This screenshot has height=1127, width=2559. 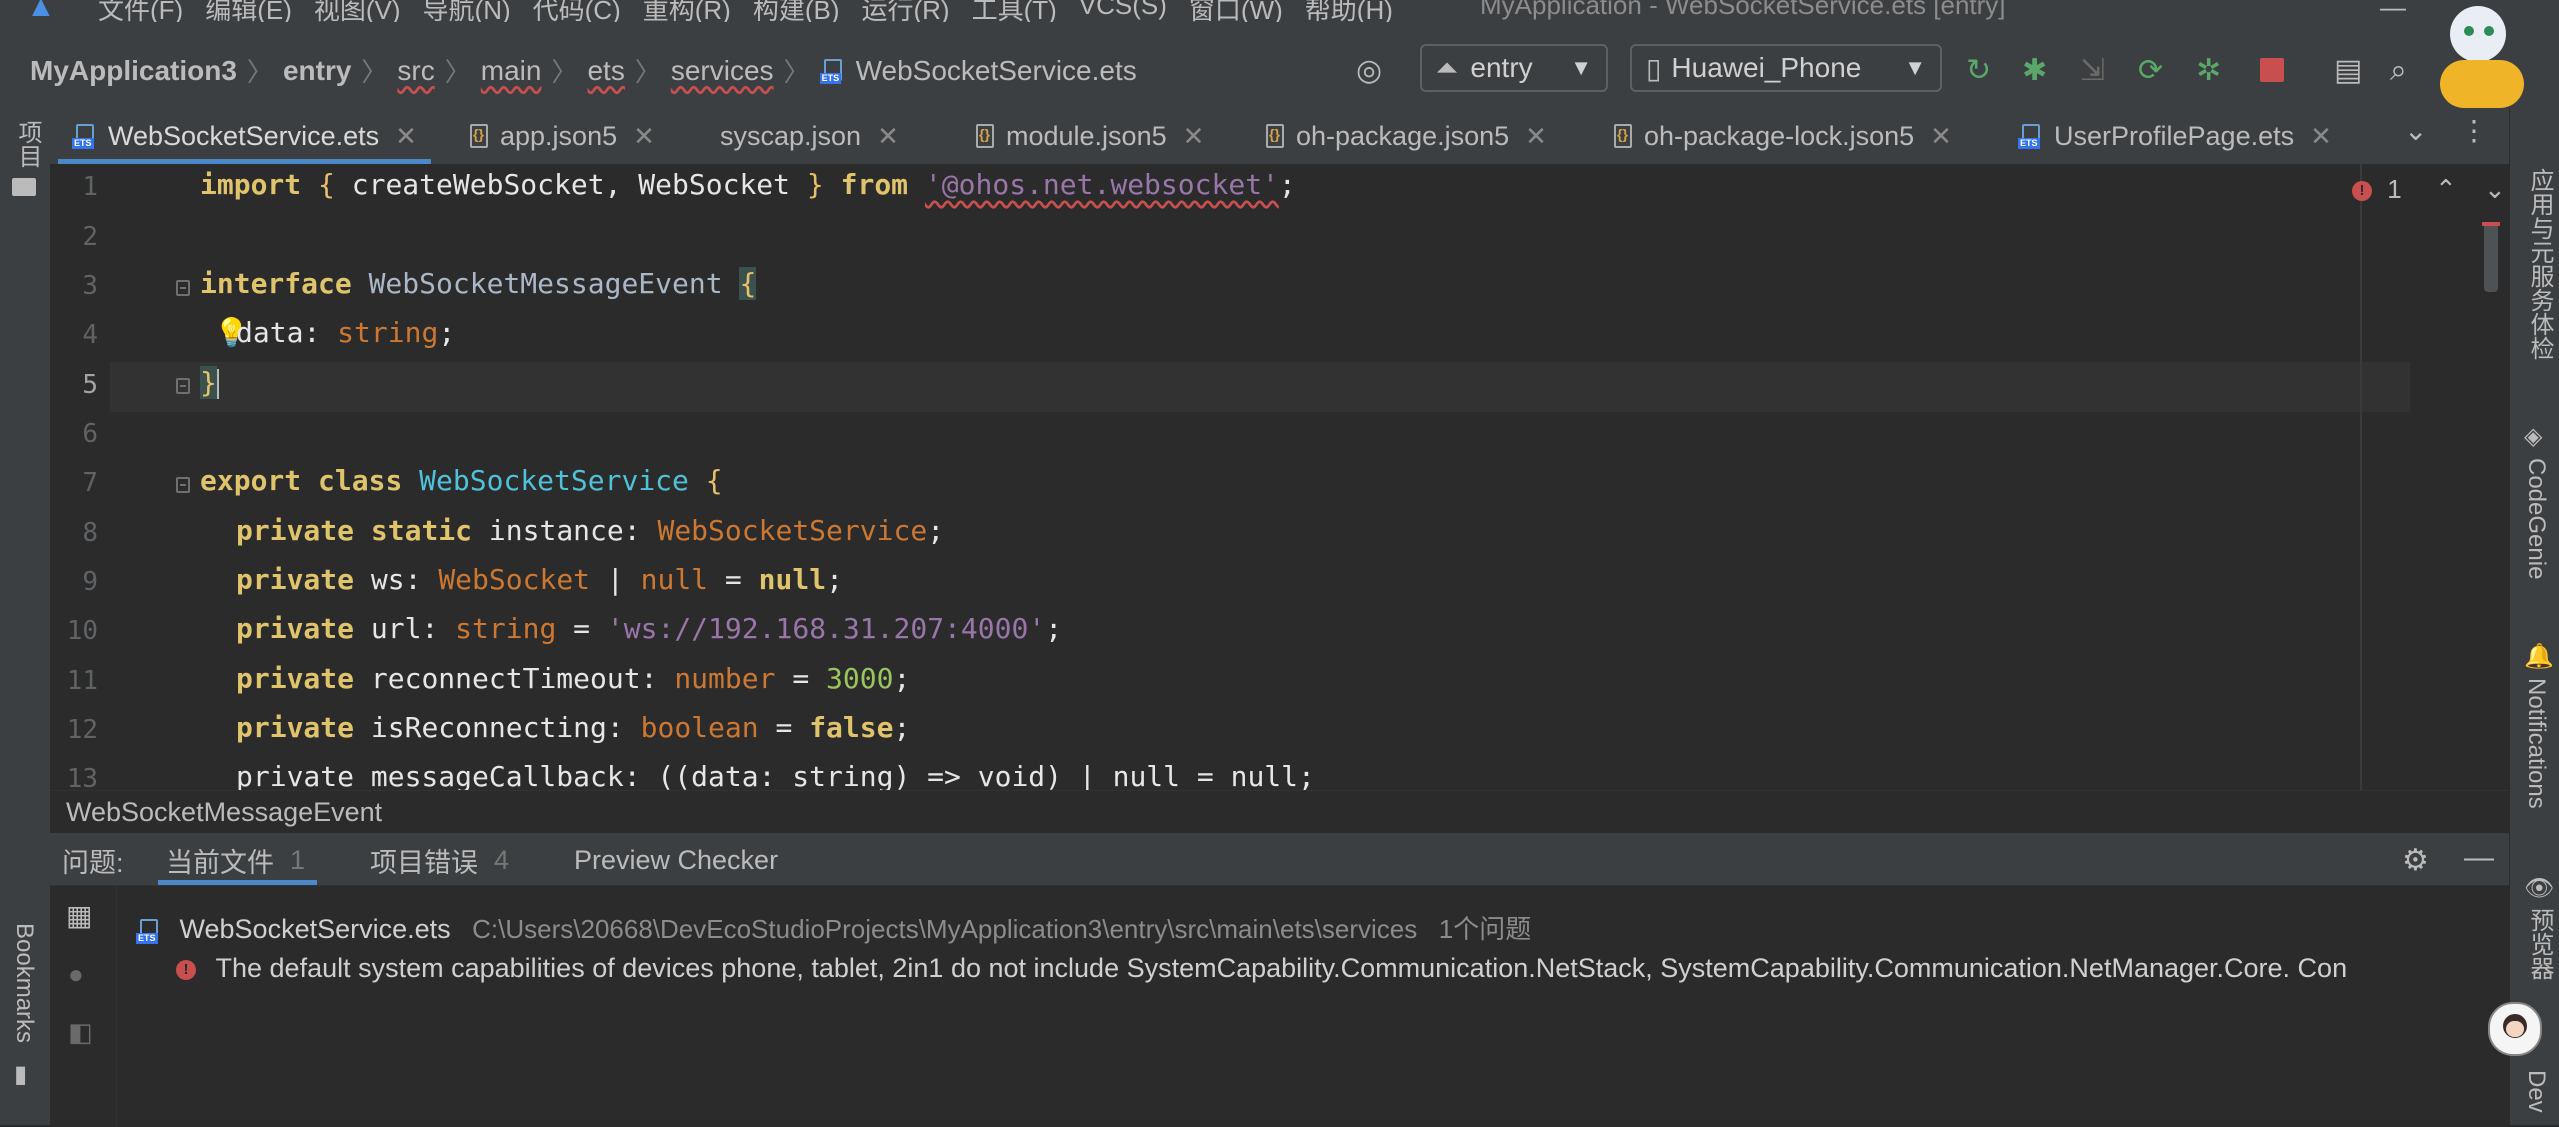 I want to click on error-stripe-mark, so click(x=2491, y=224).